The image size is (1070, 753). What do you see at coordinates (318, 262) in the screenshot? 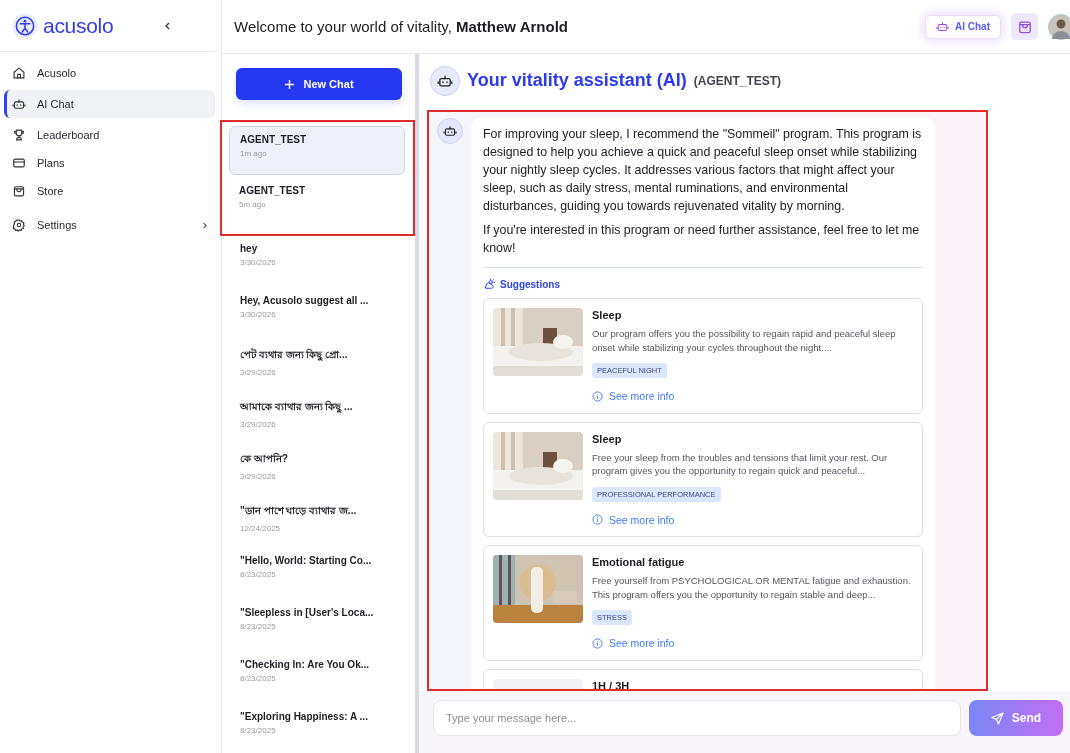
I see `chat-item: hey 3/30/2026` at bounding box center [318, 262].